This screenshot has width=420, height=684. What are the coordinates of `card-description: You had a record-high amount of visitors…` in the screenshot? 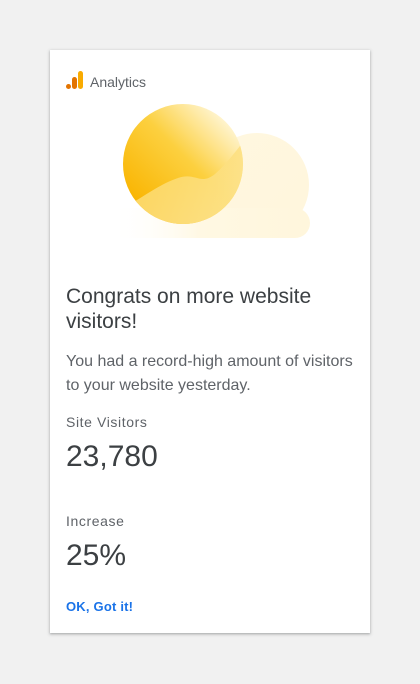 It's located at (209, 373).